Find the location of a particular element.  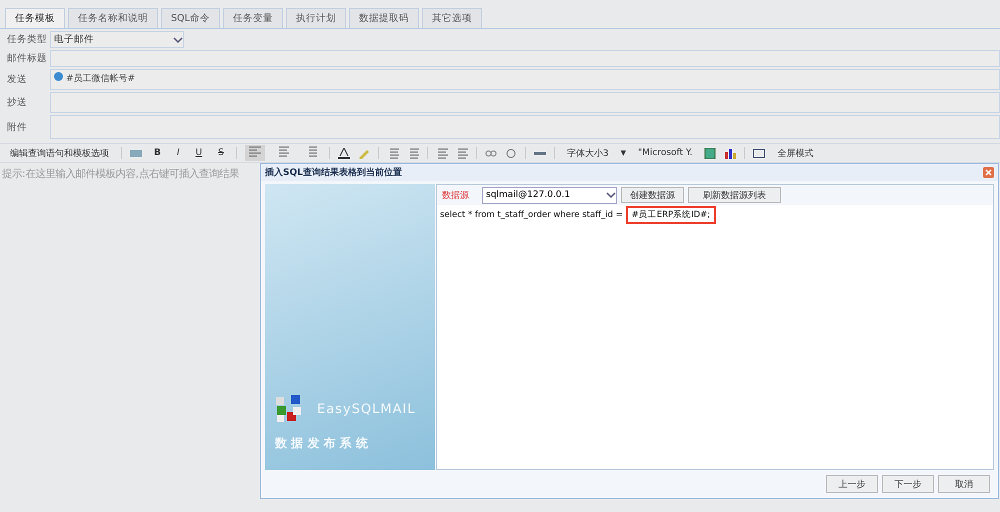

font-family-dropdown: "Microsoft Y. is located at coordinates (665, 153).